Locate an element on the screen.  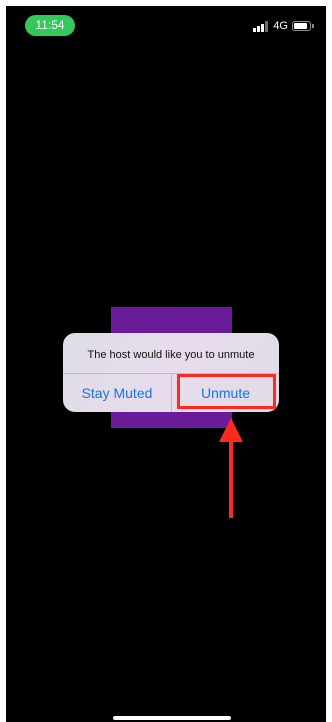
status-indicators: 4G is located at coordinates (283, 26).